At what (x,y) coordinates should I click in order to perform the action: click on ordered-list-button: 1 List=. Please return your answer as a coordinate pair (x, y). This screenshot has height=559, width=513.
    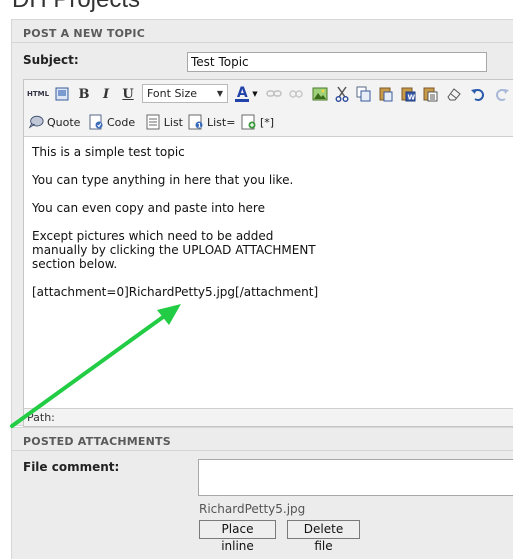
    Looking at the image, I should click on (212, 122).